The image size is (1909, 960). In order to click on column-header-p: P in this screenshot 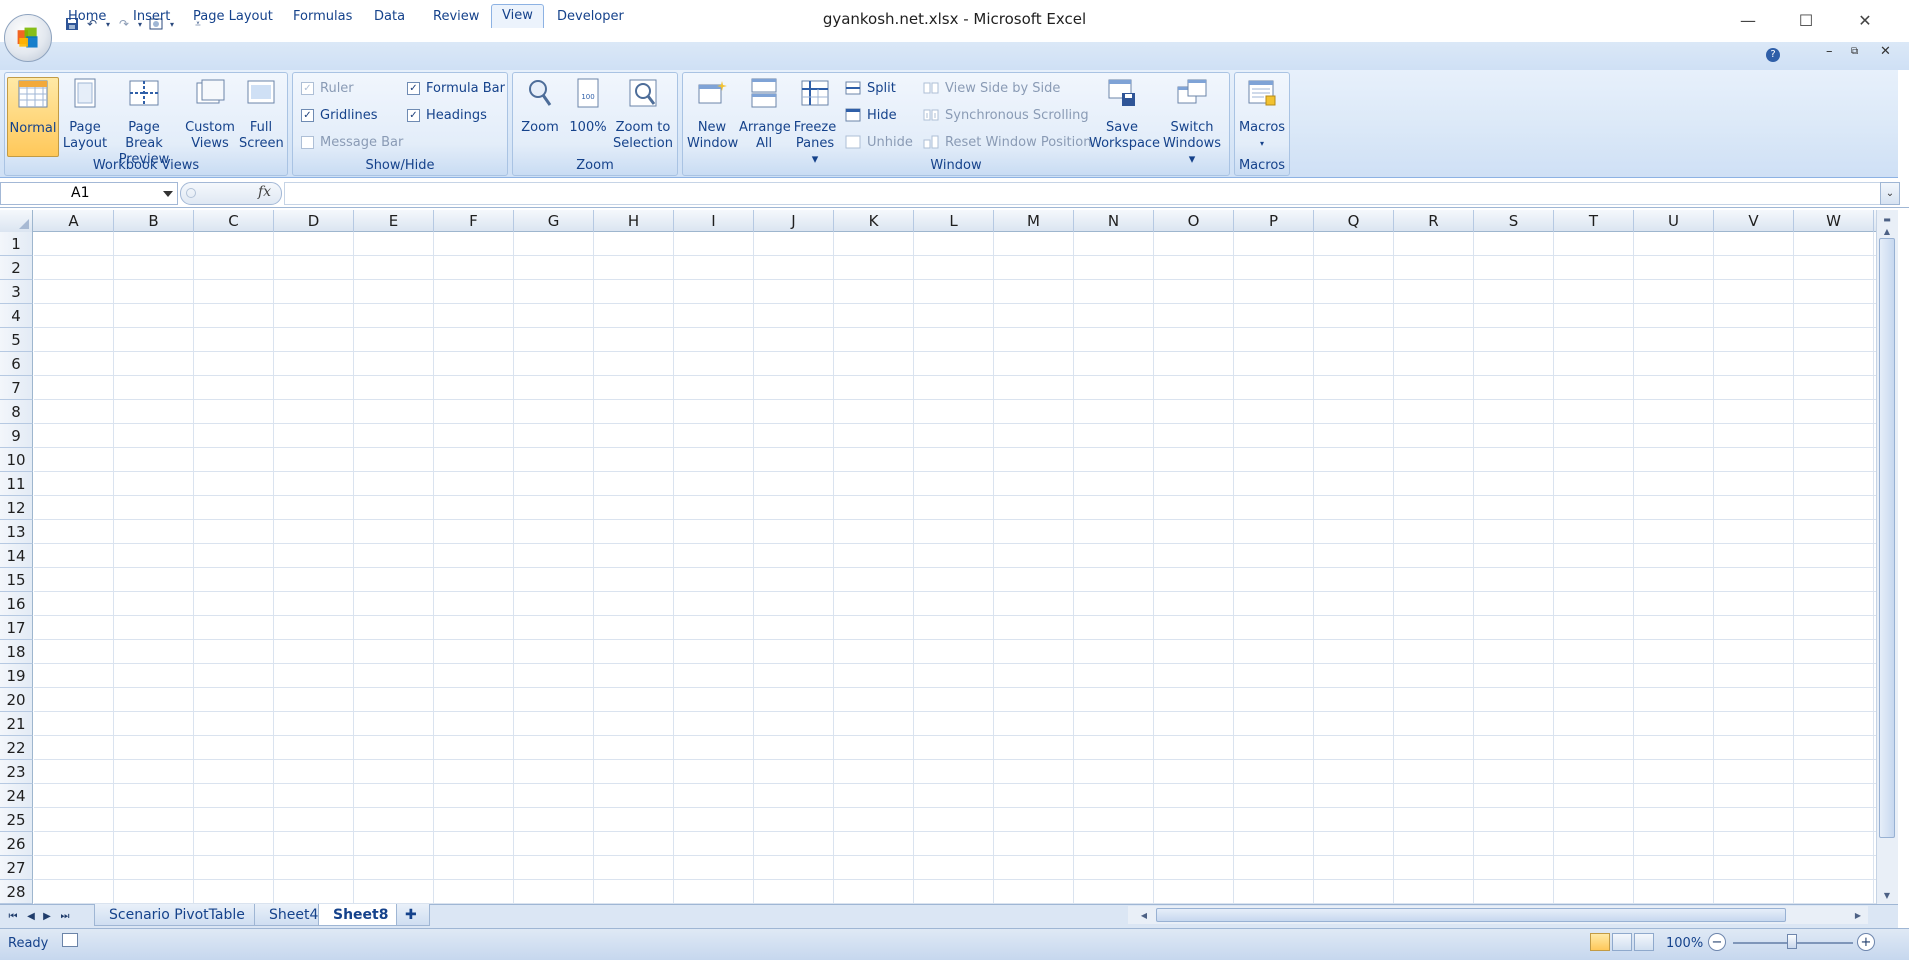, I will do `click(1274, 221)`.